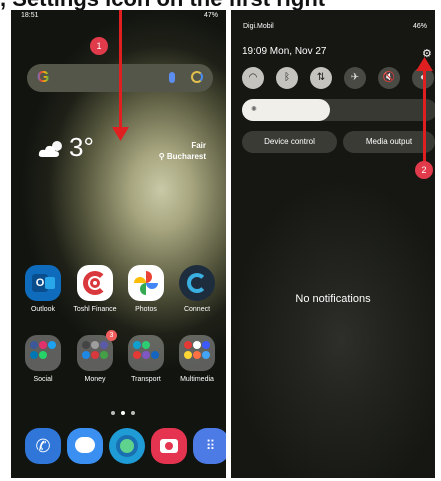  I want to click on google-logo-icon: G, so click(43, 77).